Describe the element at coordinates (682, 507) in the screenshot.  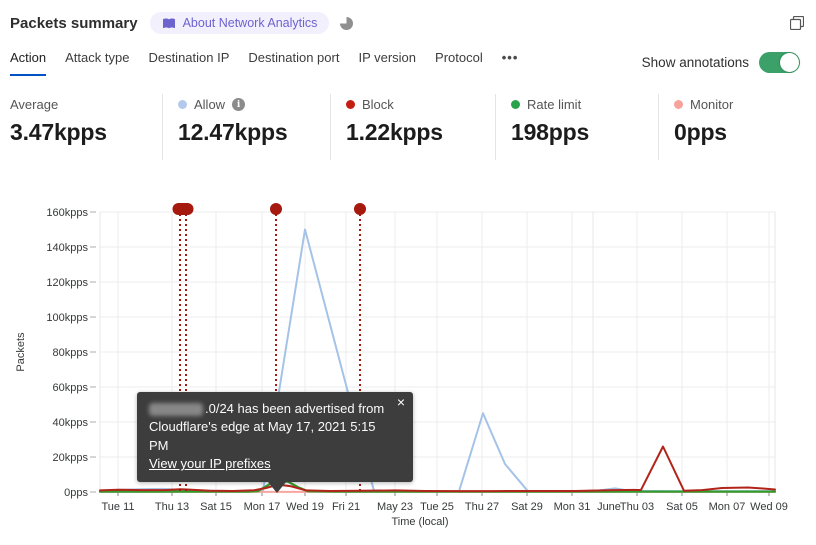
I see `x-tick-label: Sat 05` at that location.